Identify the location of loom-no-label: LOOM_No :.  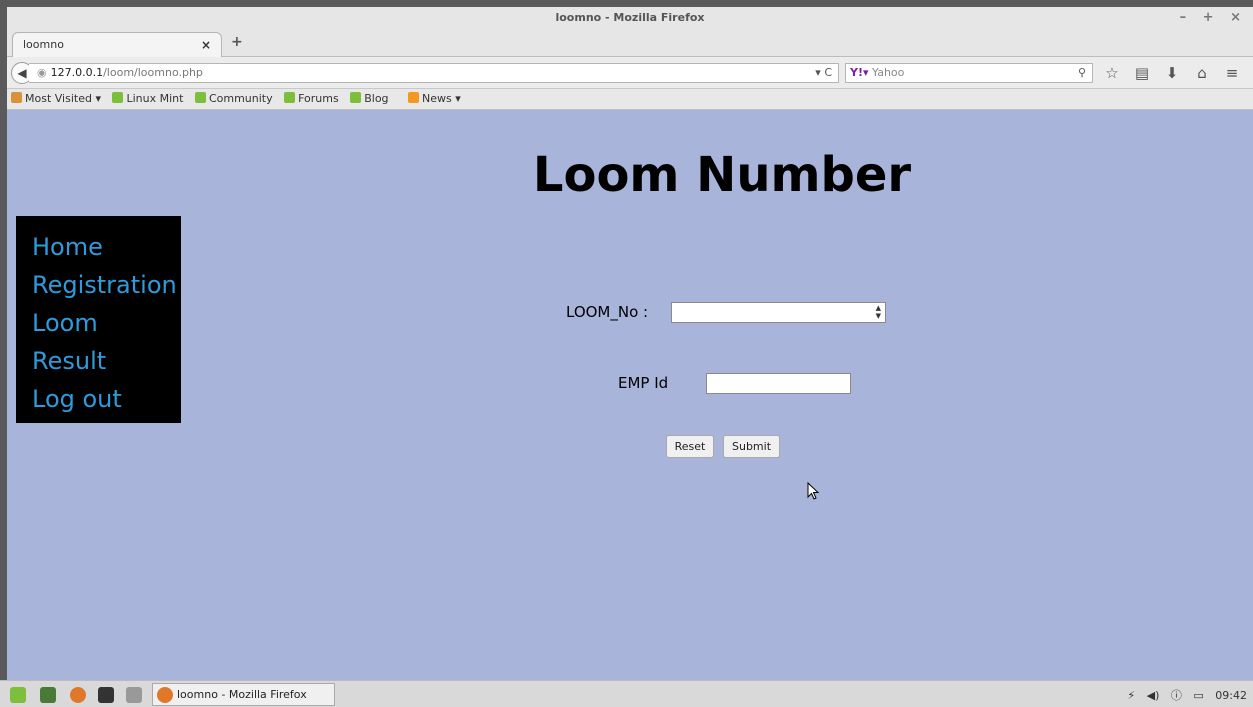
(607, 312).